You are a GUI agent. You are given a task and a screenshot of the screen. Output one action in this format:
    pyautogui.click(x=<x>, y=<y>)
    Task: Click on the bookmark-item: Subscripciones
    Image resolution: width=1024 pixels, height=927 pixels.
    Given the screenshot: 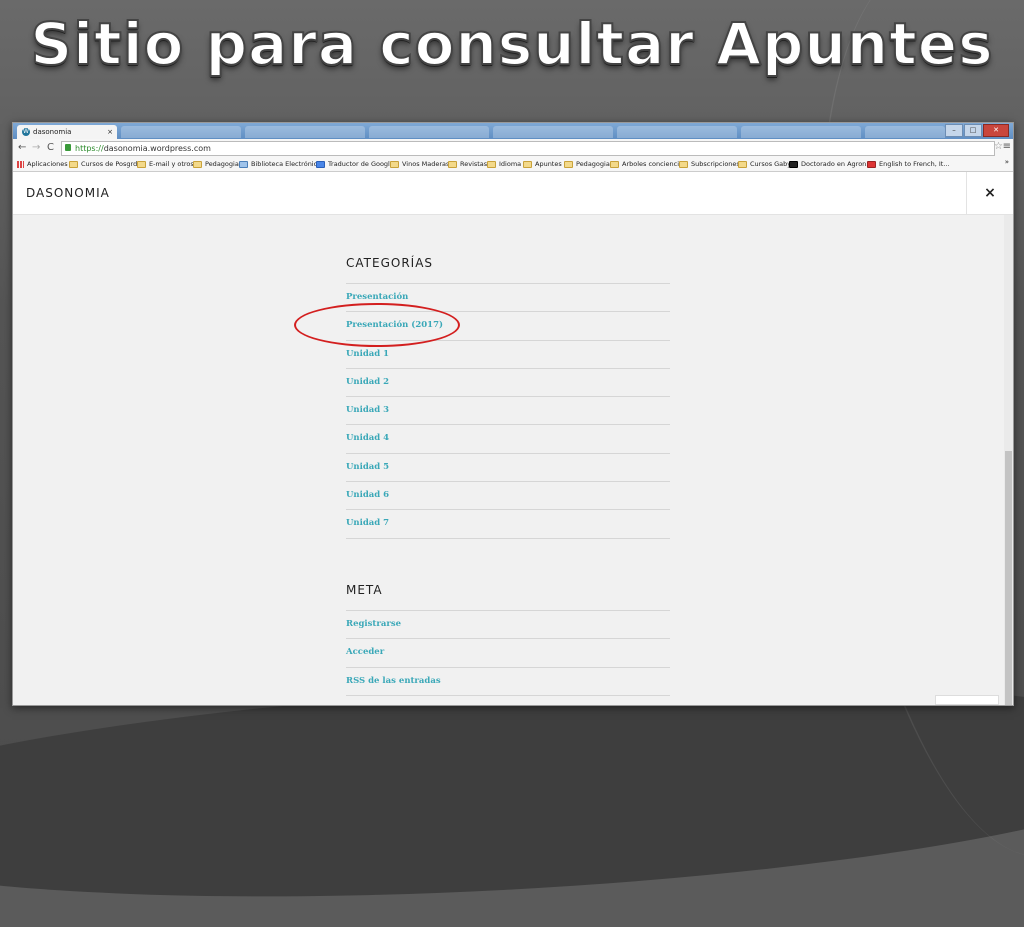 What is the action you would take?
    pyautogui.click(x=709, y=164)
    